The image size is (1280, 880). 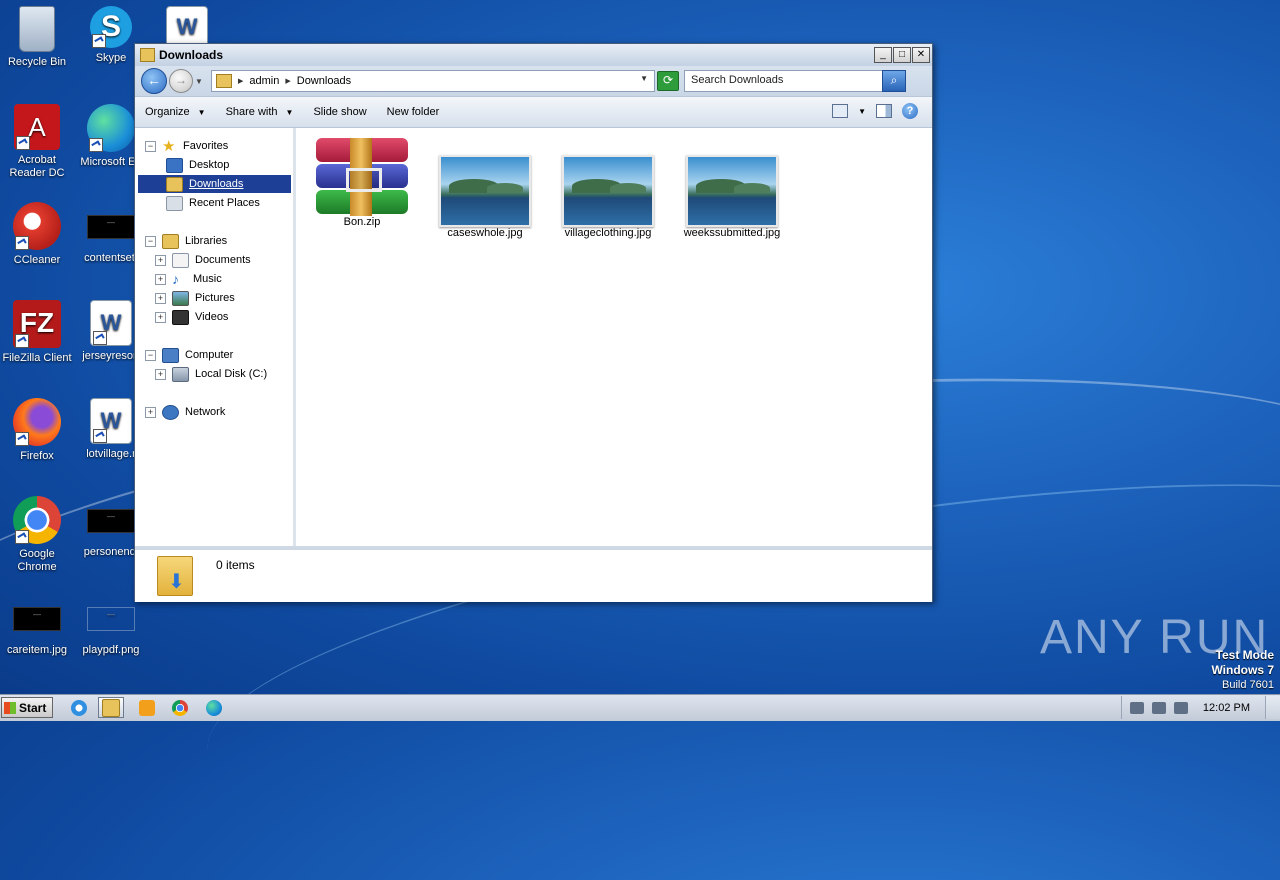 I want to click on nav-label: Recent Places, so click(x=224, y=203).